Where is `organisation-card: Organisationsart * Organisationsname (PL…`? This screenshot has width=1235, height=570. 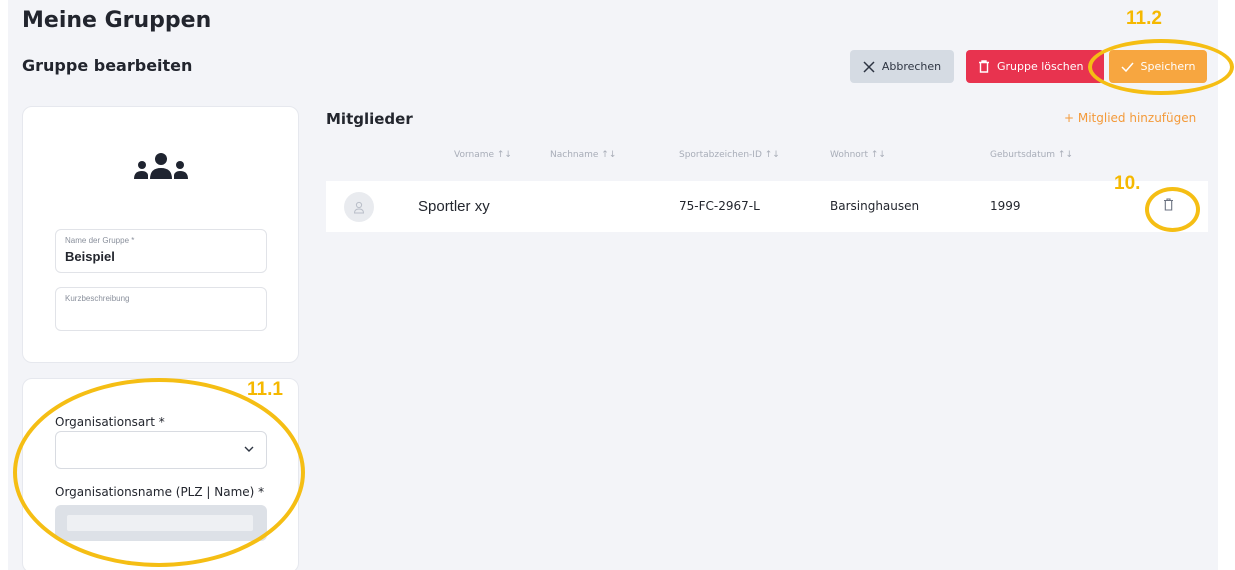 organisation-card: Organisationsart * Organisationsname (PL… is located at coordinates (160, 474).